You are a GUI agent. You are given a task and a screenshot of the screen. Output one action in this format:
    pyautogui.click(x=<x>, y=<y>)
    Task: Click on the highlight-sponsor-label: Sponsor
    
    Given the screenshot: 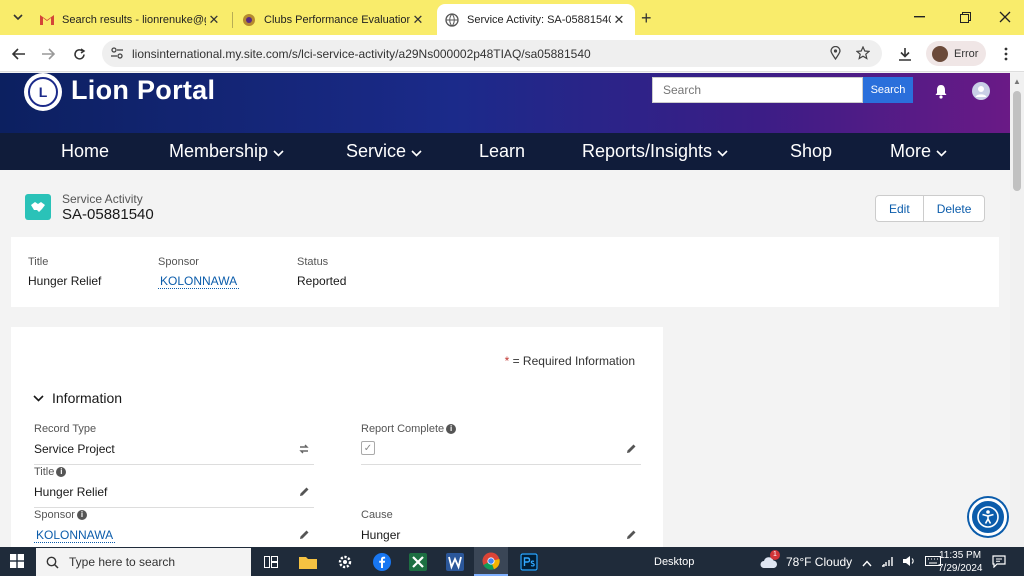 What is the action you would take?
    pyautogui.click(x=178, y=262)
    